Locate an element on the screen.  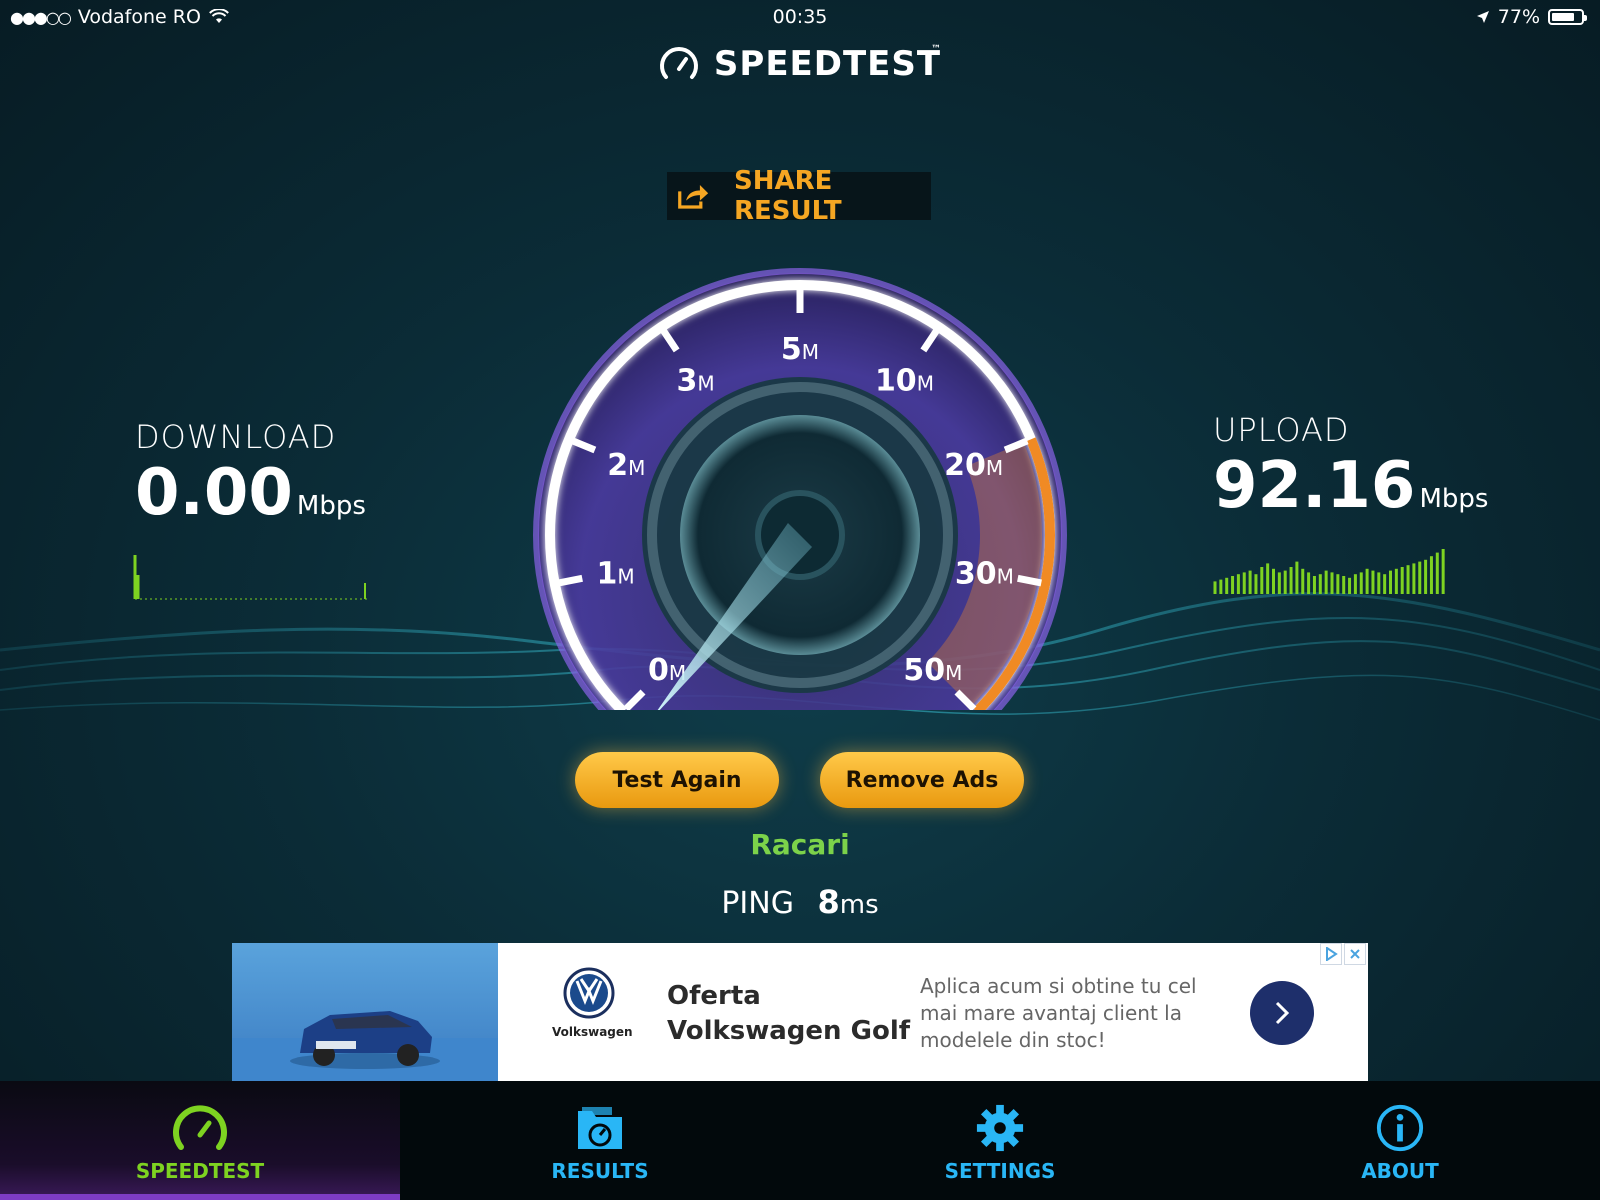
share-result-button: SHARE RESULT is located at coordinates (799, 196).